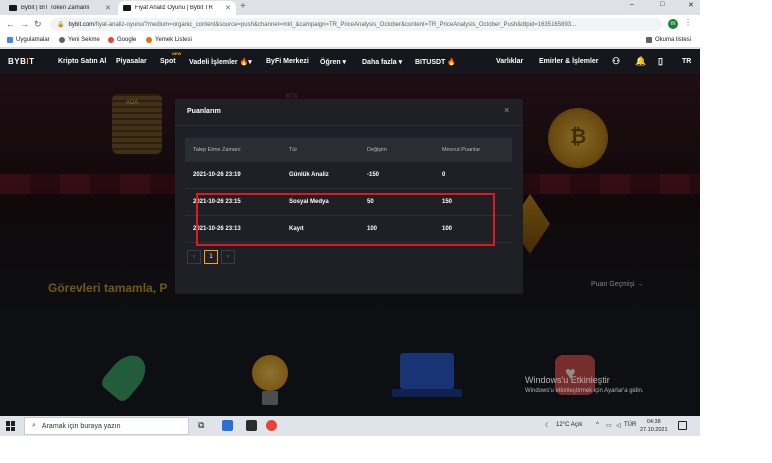 The image size is (772, 463). What do you see at coordinates (81, 24) in the screenshot?
I see `url-host: bybit.com` at bounding box center [81, 24].